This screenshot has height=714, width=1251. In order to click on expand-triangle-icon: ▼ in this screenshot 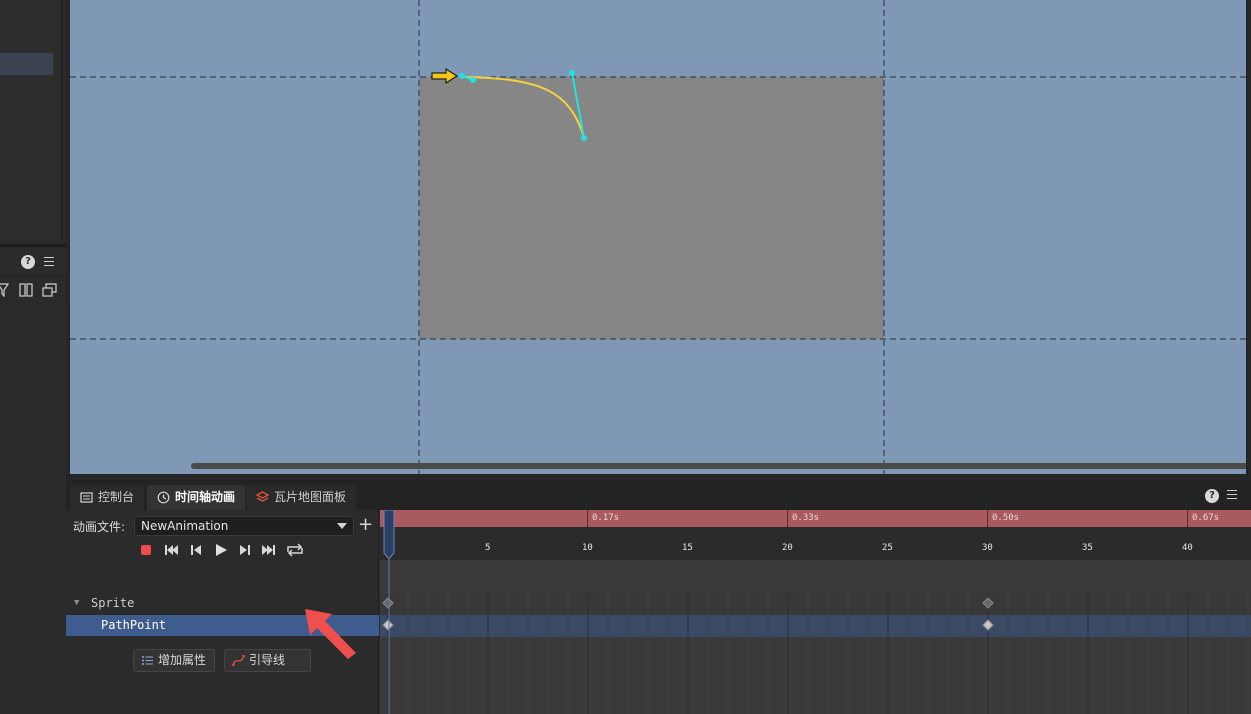, I will do `click(76, 603)`.